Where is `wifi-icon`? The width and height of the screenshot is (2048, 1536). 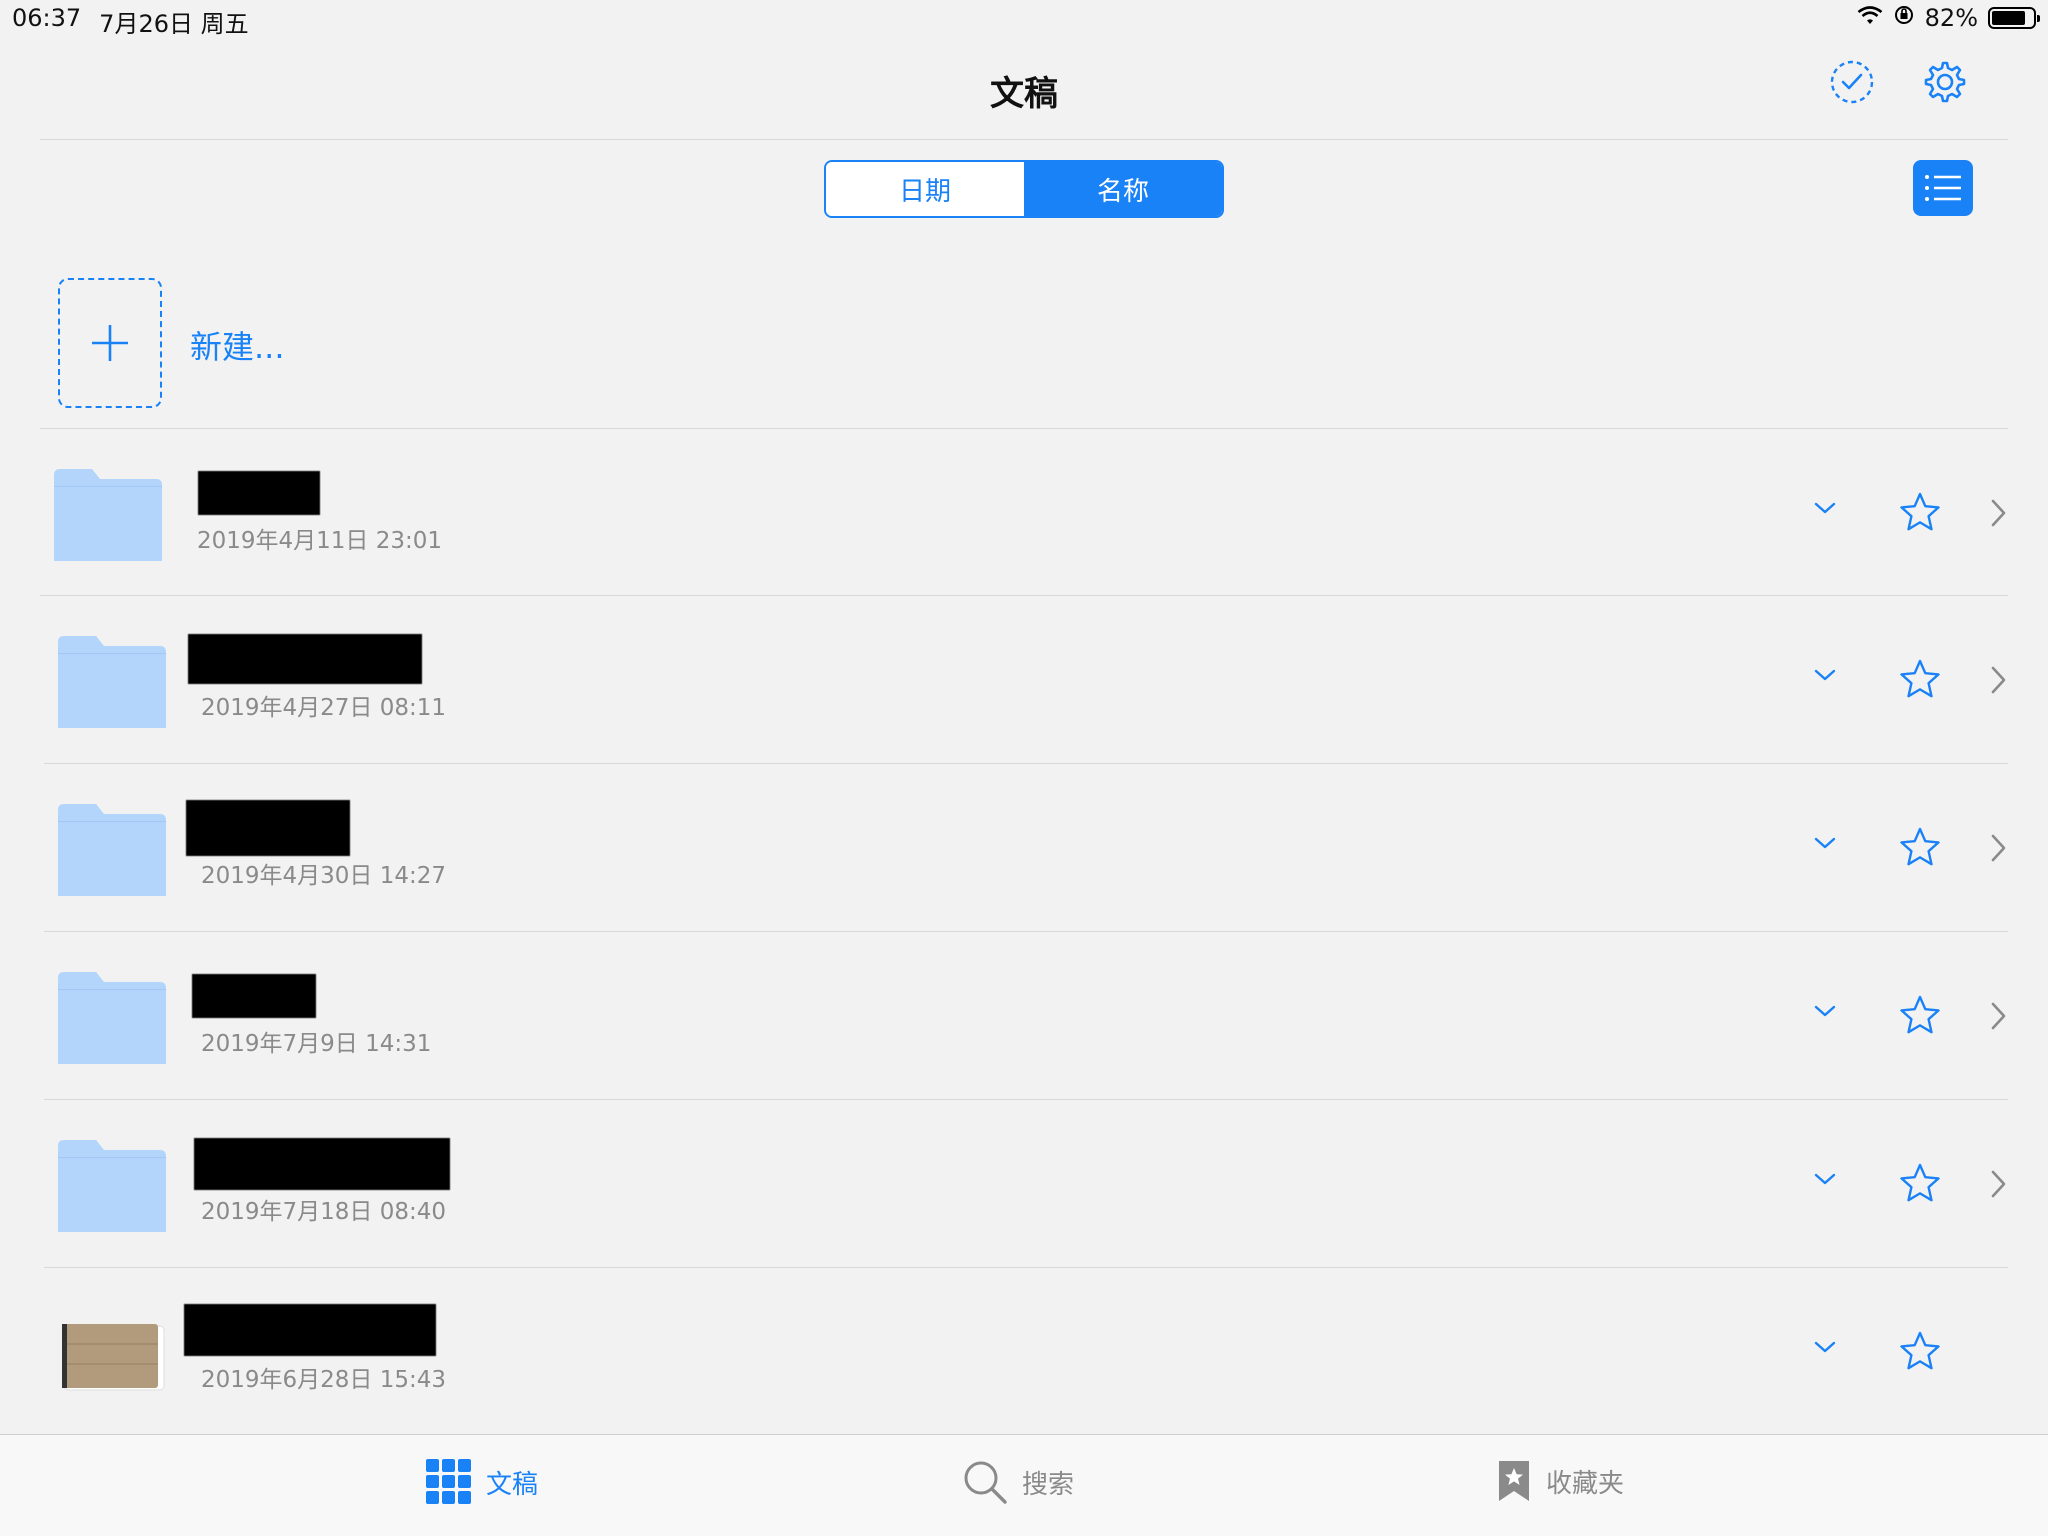 wifi-icon is located at coordinates (1870, 18).